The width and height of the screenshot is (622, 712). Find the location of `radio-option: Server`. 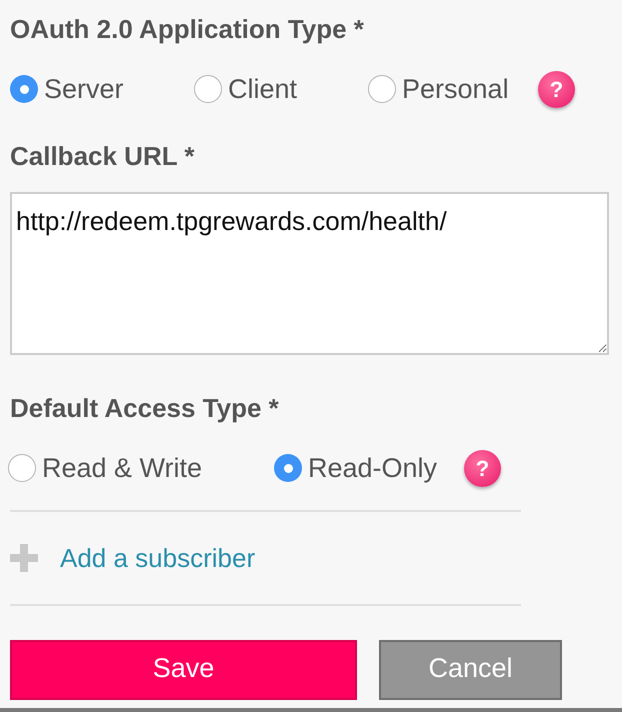

radio-option: Server is located at coordinates (102, 89).